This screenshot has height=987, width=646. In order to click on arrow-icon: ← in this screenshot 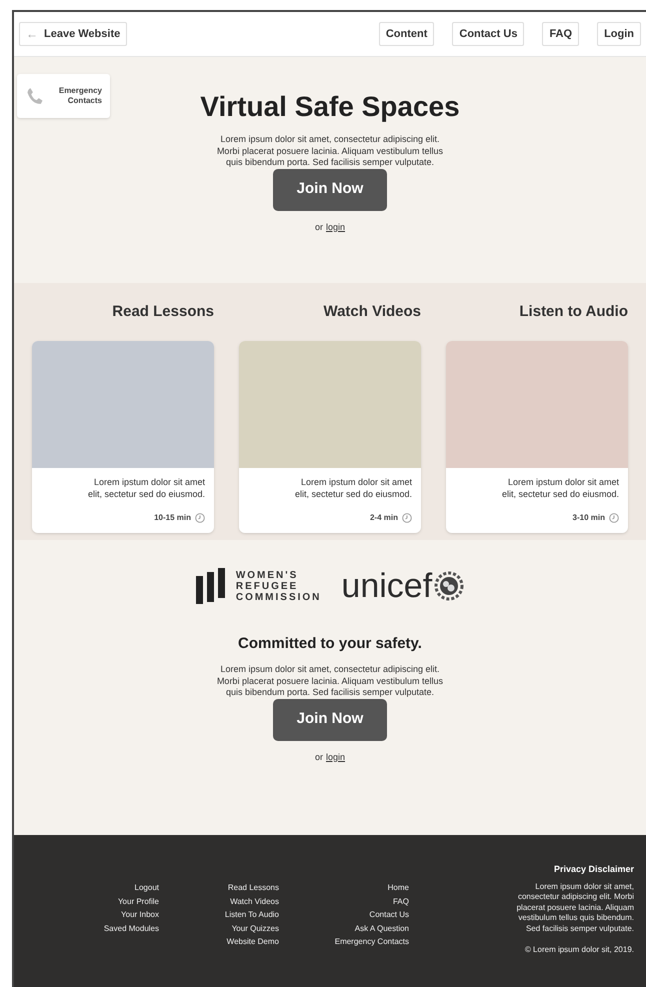, I will do `click(32, 34)`.